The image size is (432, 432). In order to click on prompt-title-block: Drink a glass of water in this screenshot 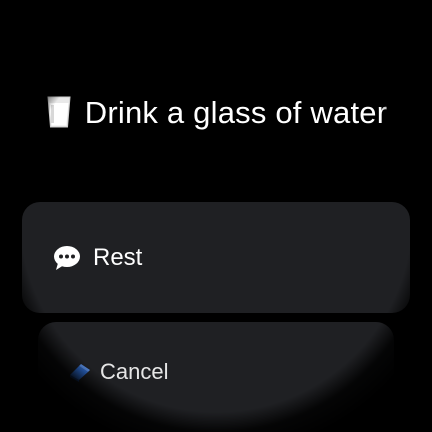, I will do `click(216, 116)`.